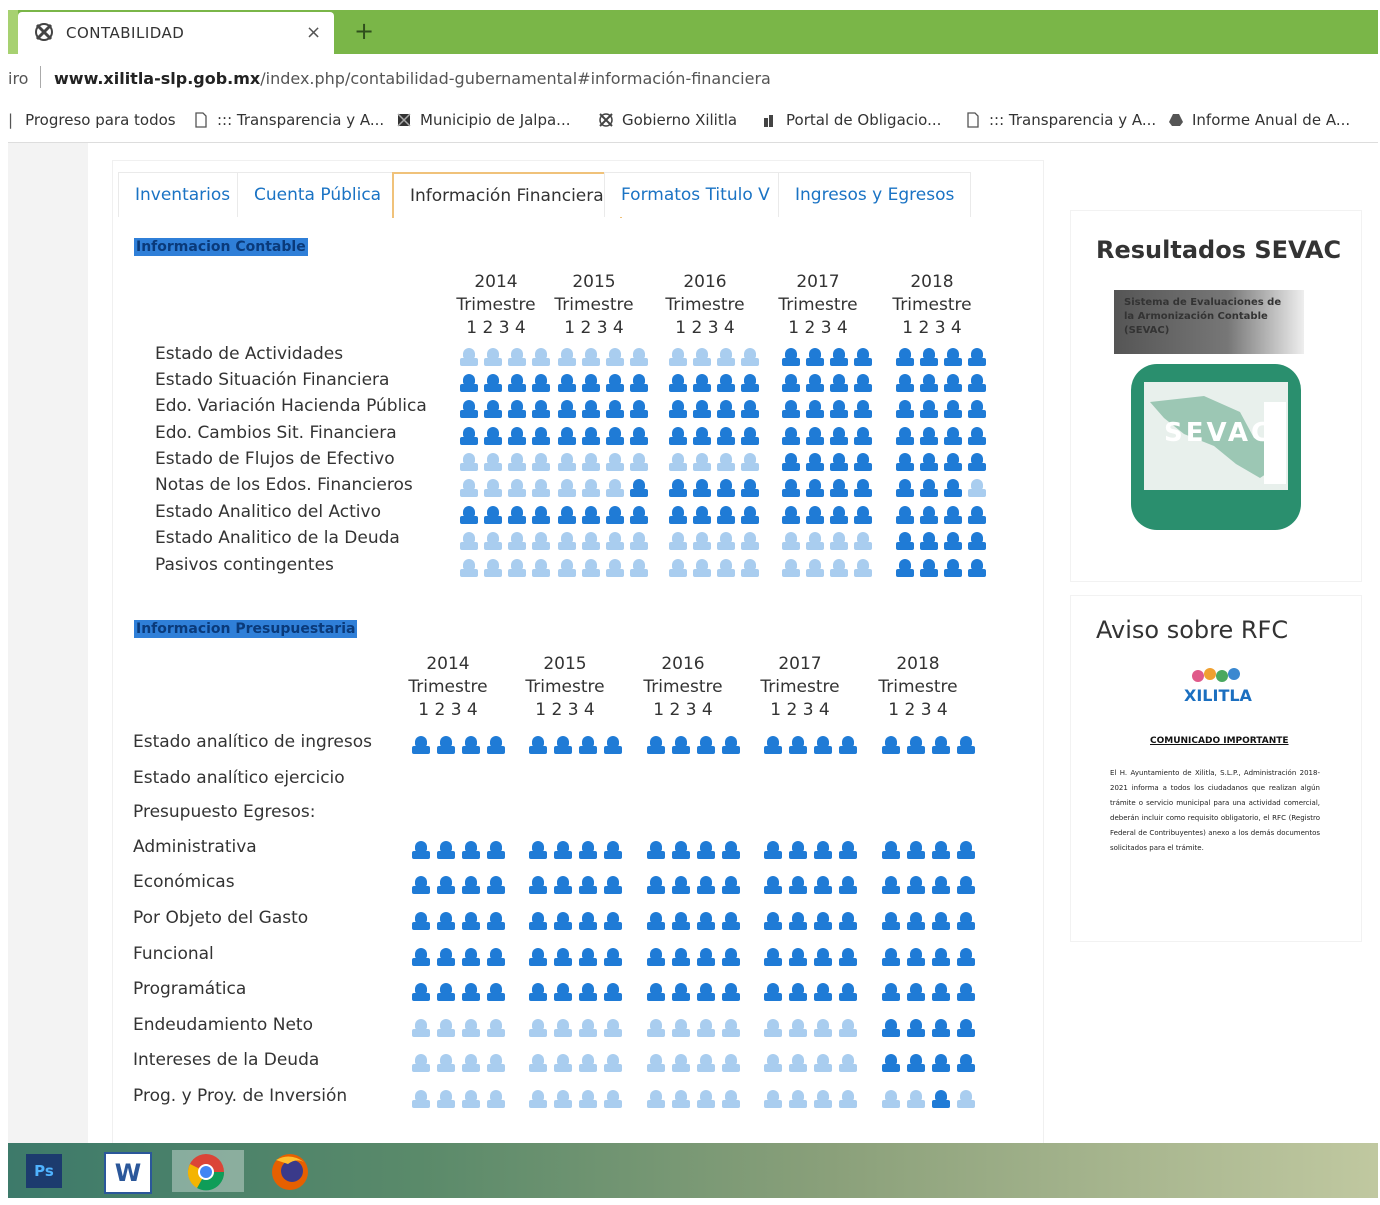 The width and height of the screenshot is (1380, 1205). I want to click on bookmark-gobierno-xilitla: Gobierno Xilitla, so click(667, 120).